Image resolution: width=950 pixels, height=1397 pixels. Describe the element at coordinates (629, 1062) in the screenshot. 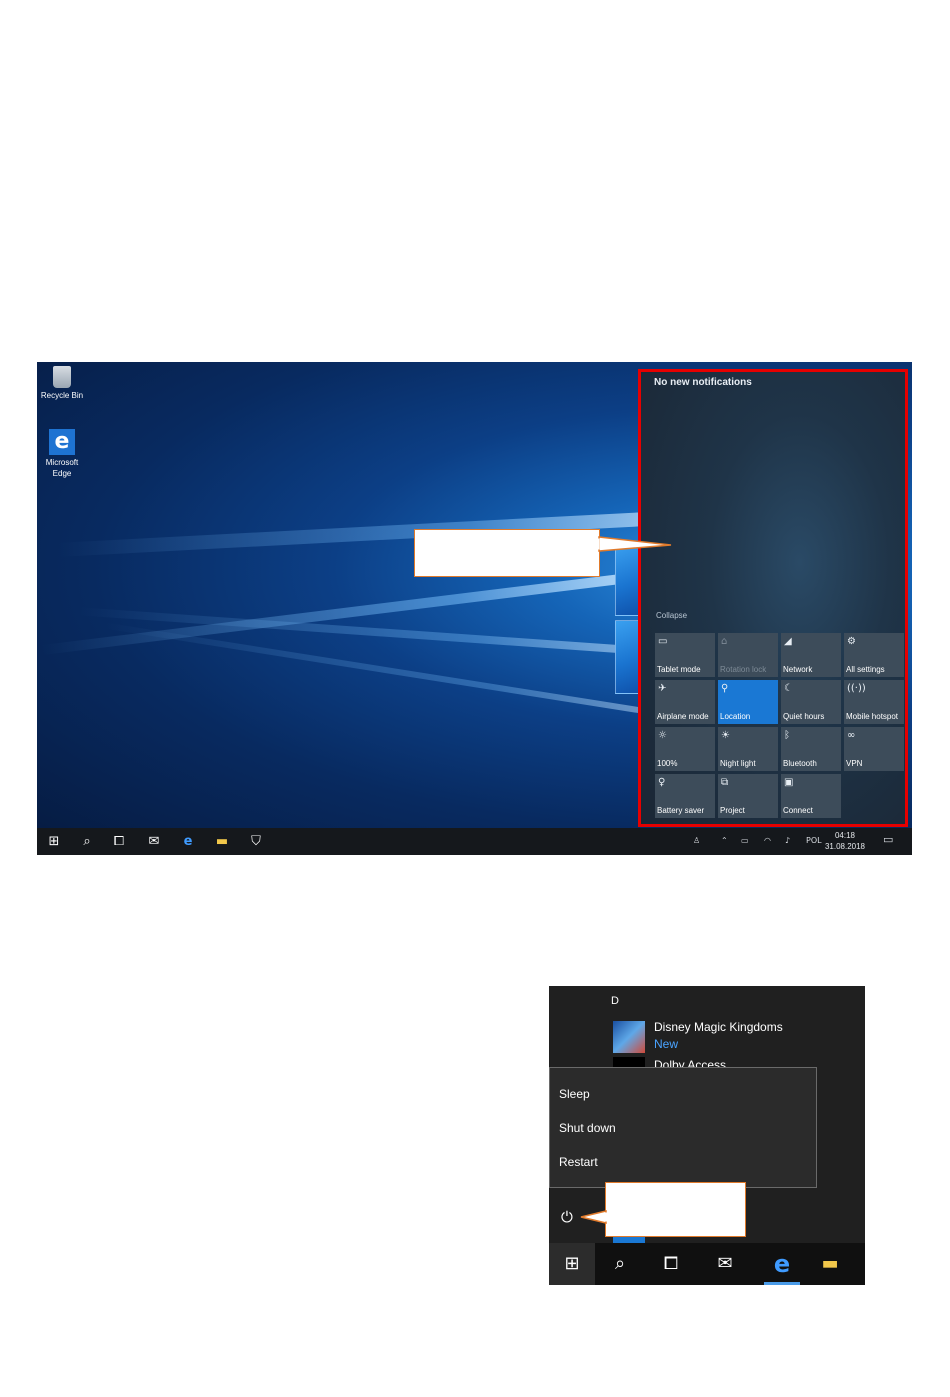

I see `dolby-app-icon` at that location.